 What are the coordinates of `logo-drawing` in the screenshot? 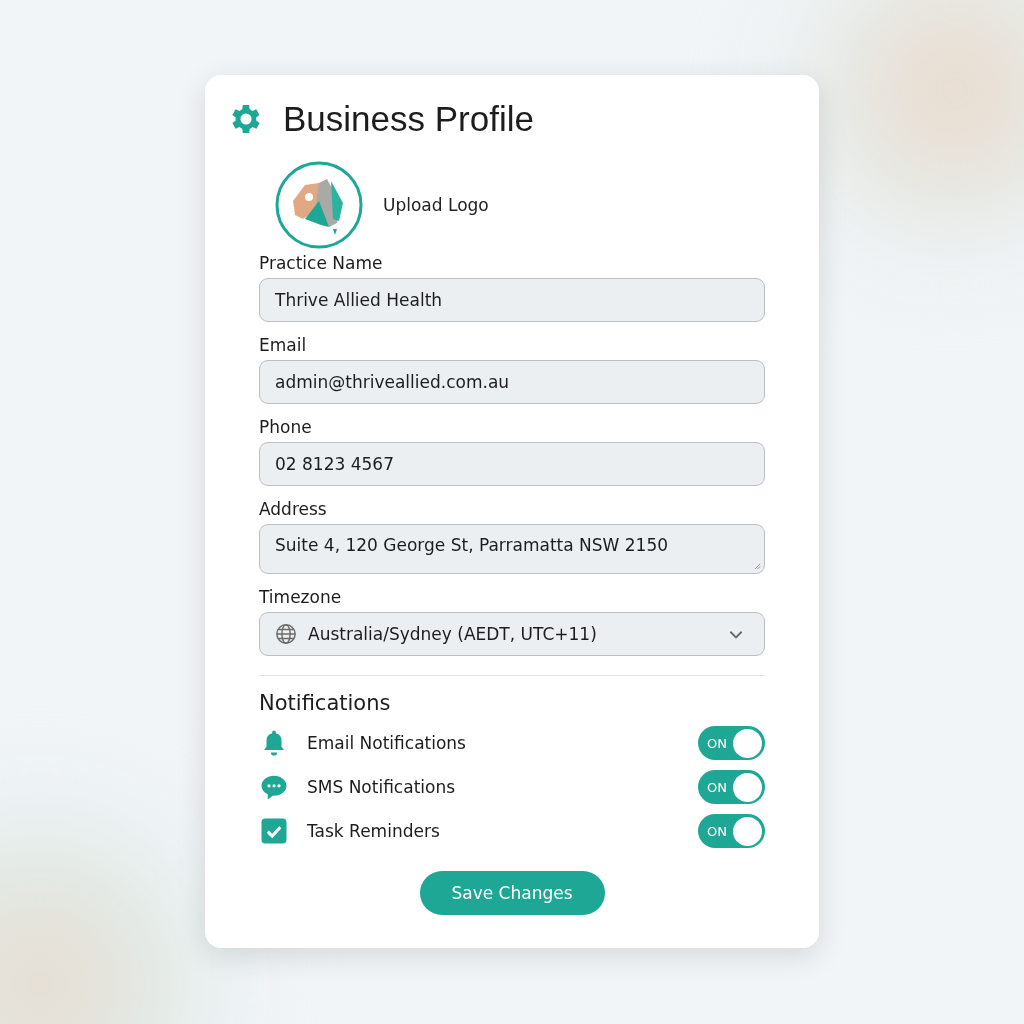 It's located at (319, 205).